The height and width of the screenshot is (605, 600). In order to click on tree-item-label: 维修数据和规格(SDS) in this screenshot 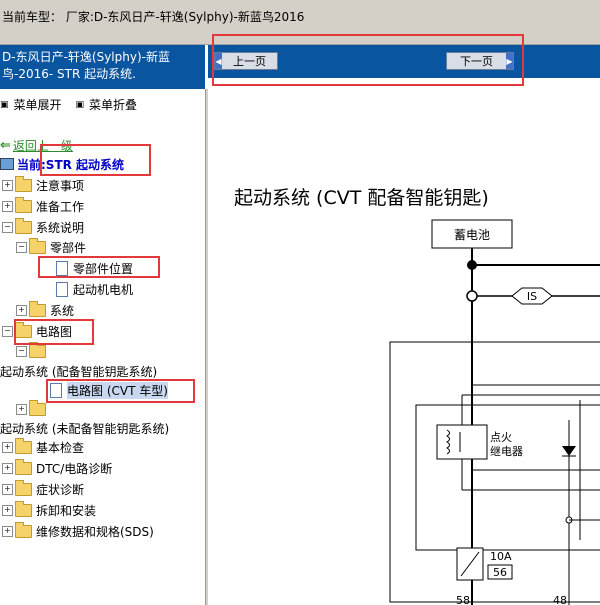, I will do `click(95, 531)`.